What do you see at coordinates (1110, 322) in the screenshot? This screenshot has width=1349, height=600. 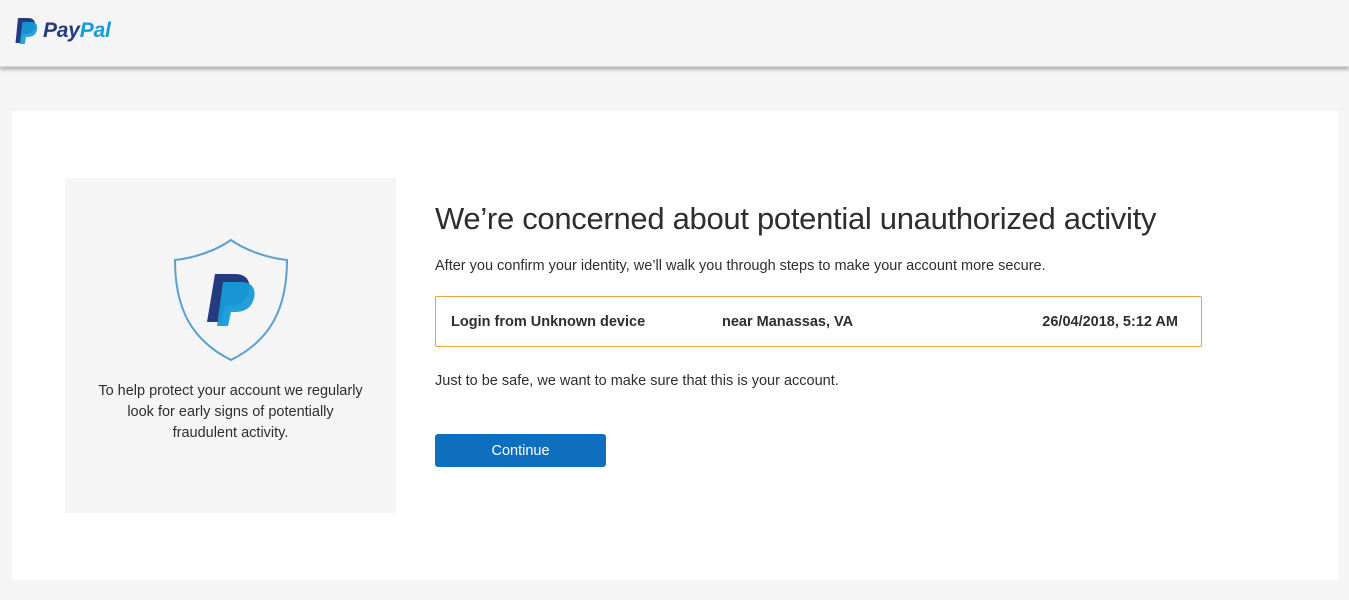 I see `activity-datetime: 26/04/2018, 5:12 AM` at bounding box center [1110, 322].